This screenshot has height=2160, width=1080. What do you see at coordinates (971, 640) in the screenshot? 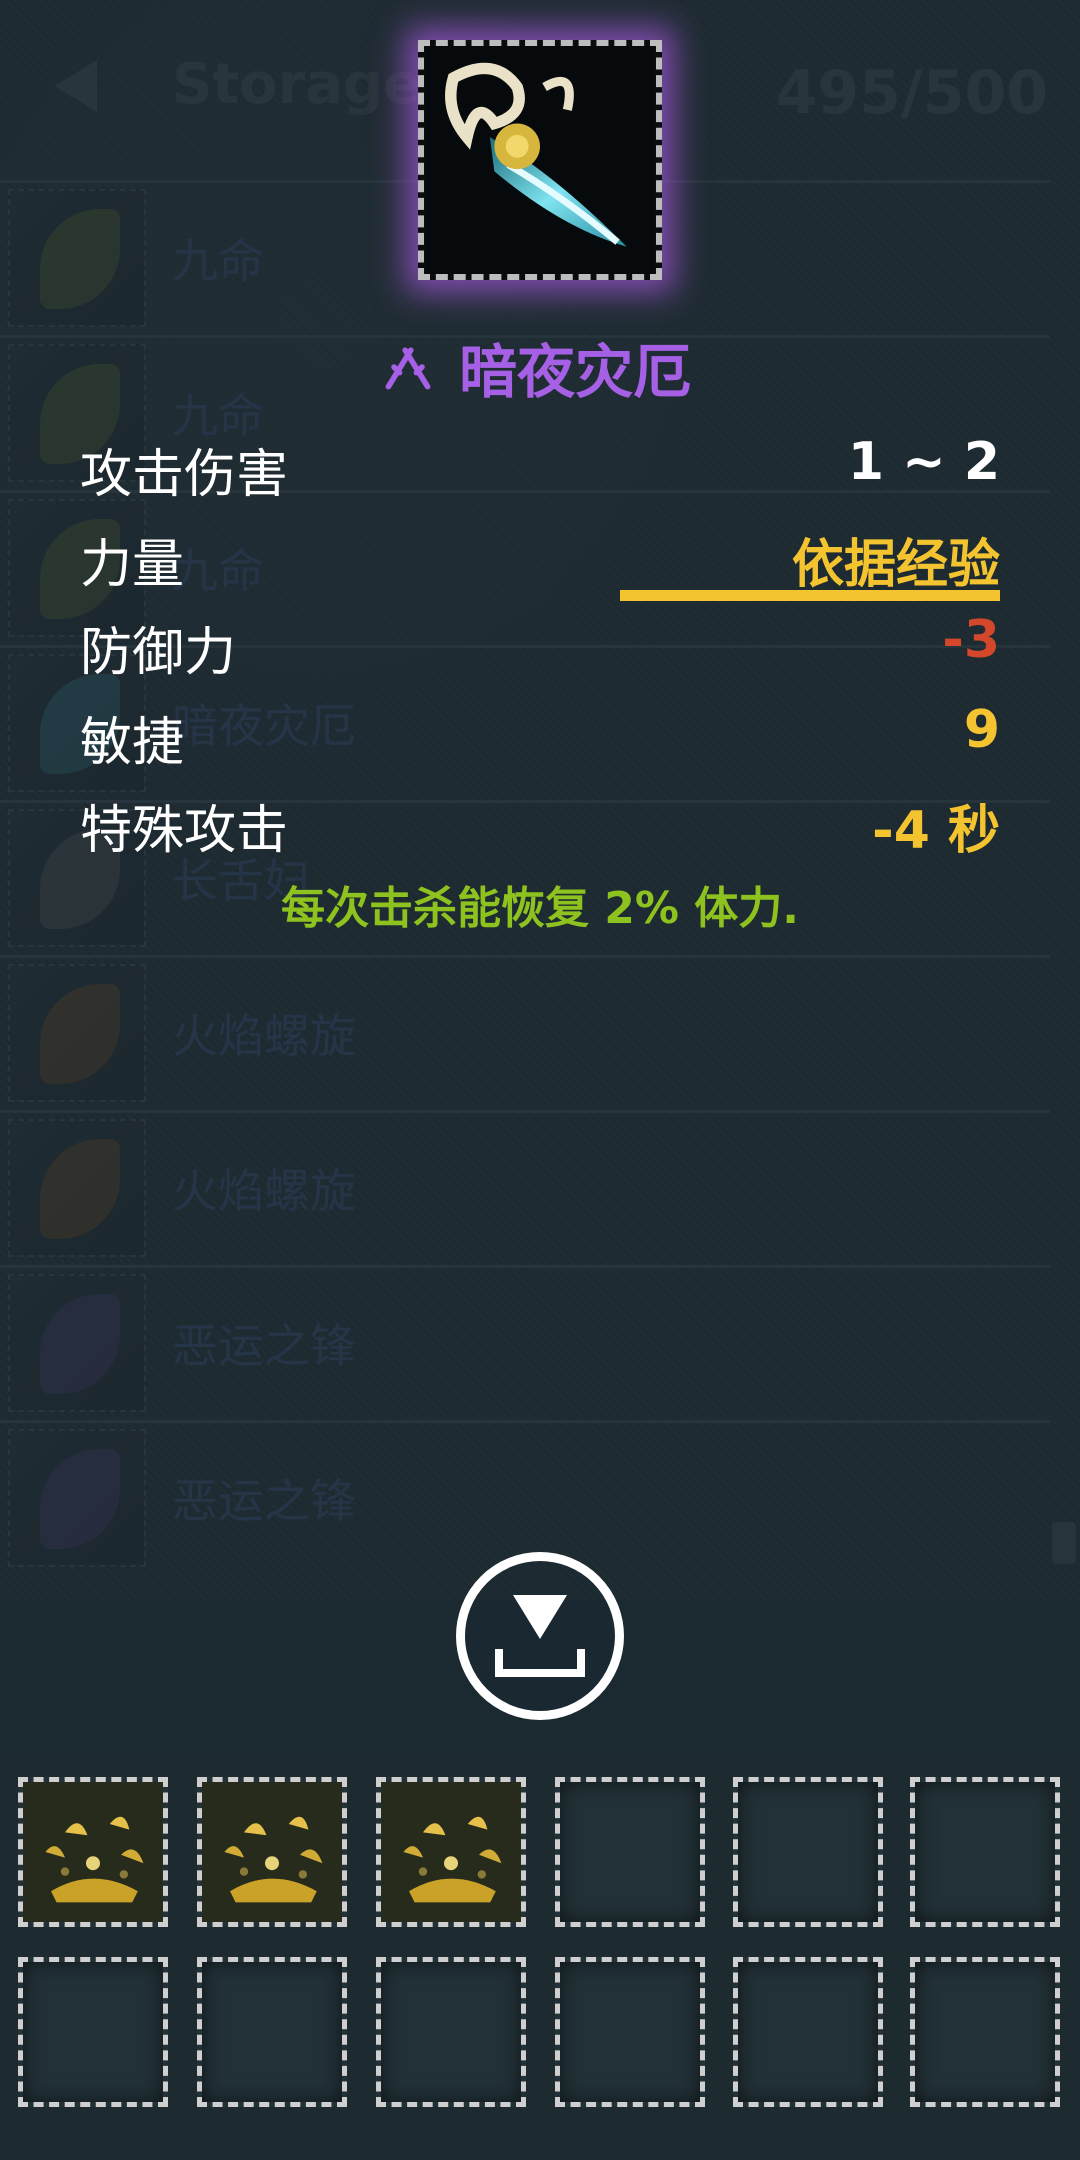
I see `stat-value: -3` at bounding box center [971, 640].